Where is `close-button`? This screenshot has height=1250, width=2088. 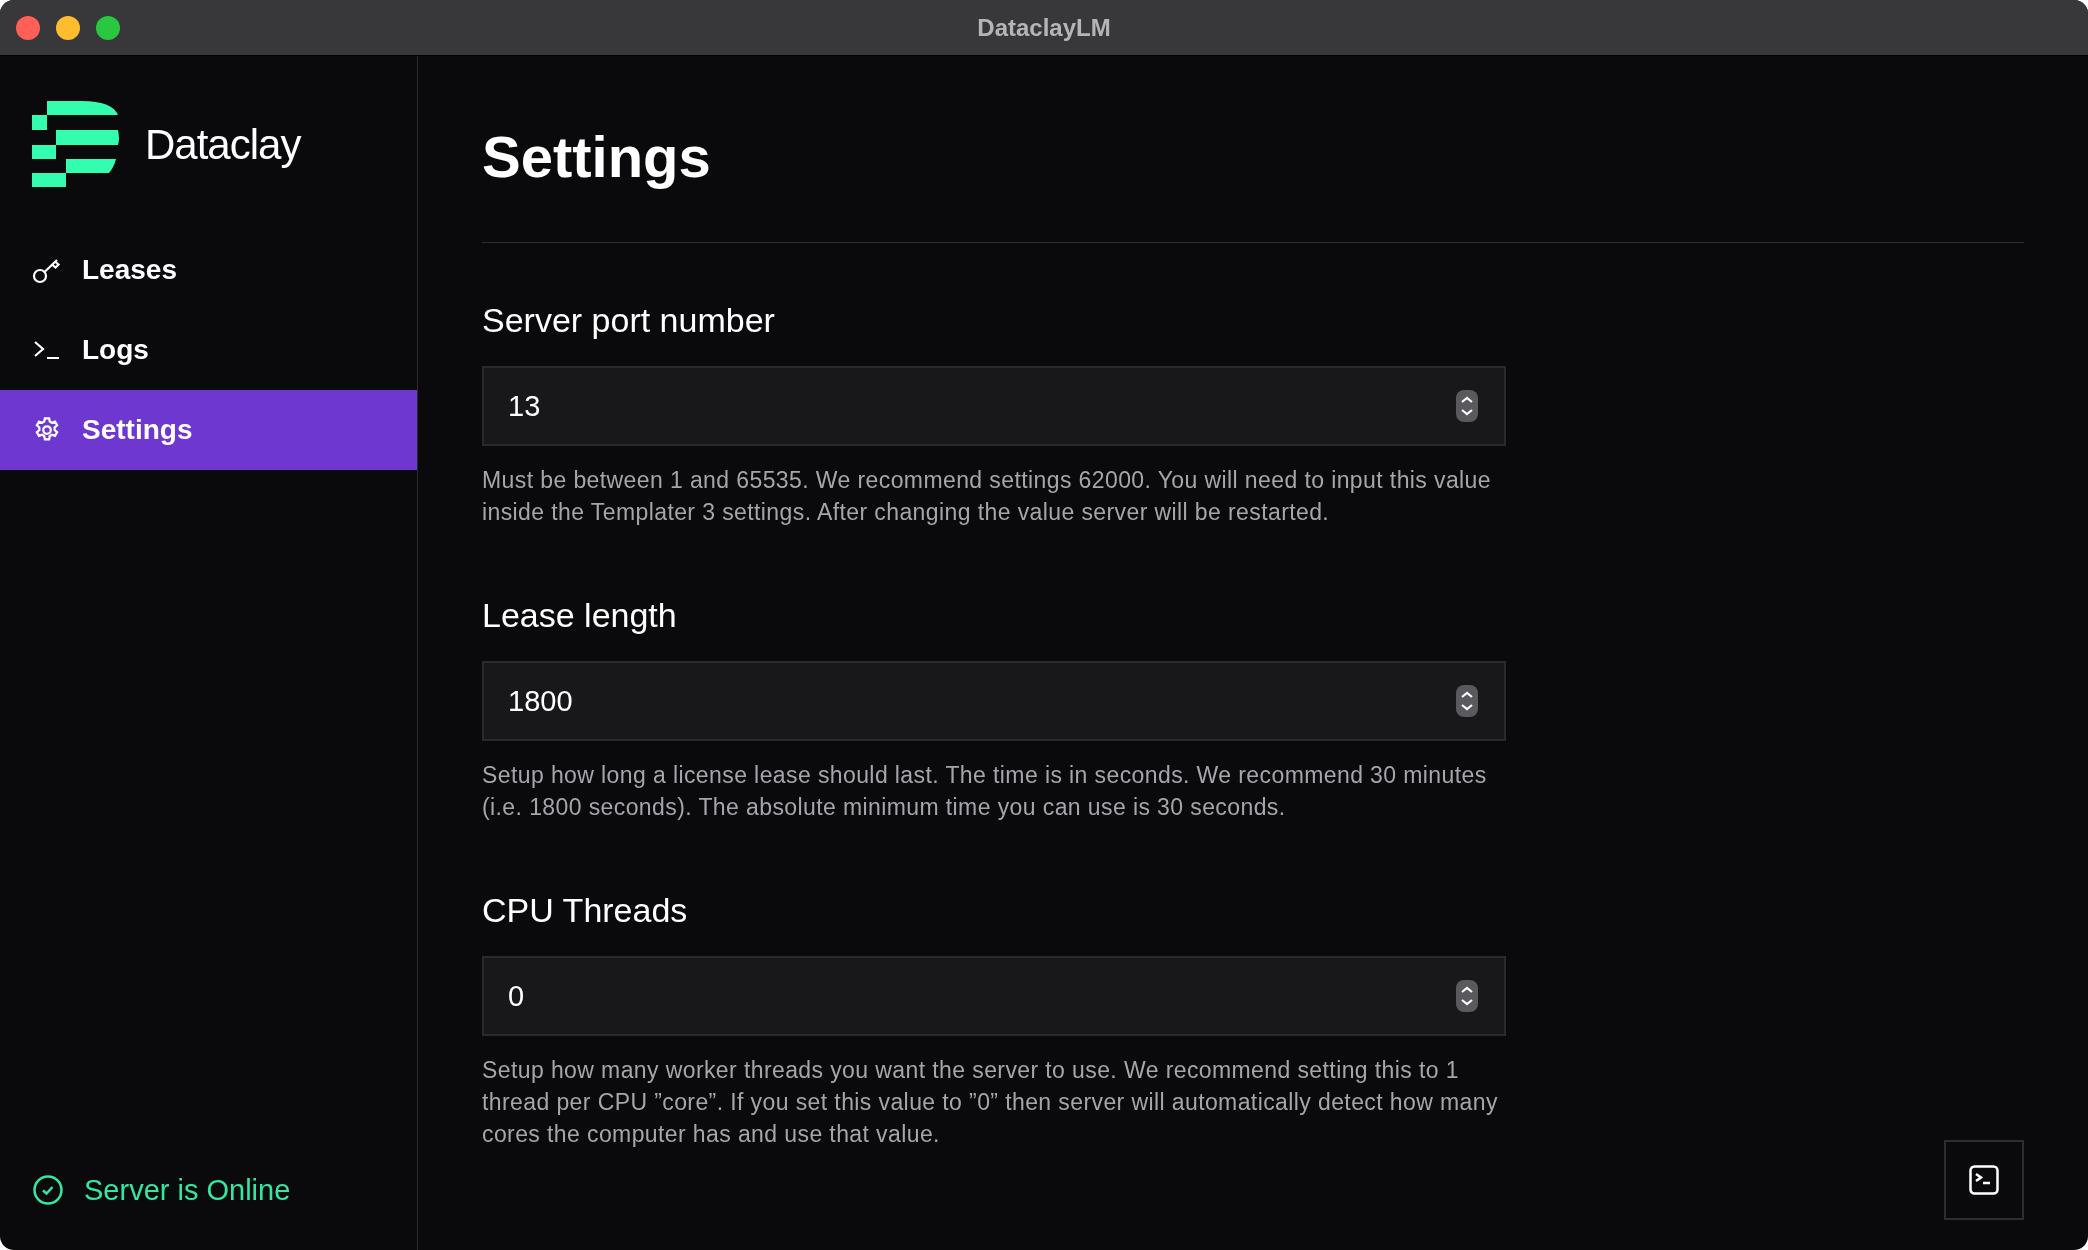 close-button is located at coordinates (28, 28).